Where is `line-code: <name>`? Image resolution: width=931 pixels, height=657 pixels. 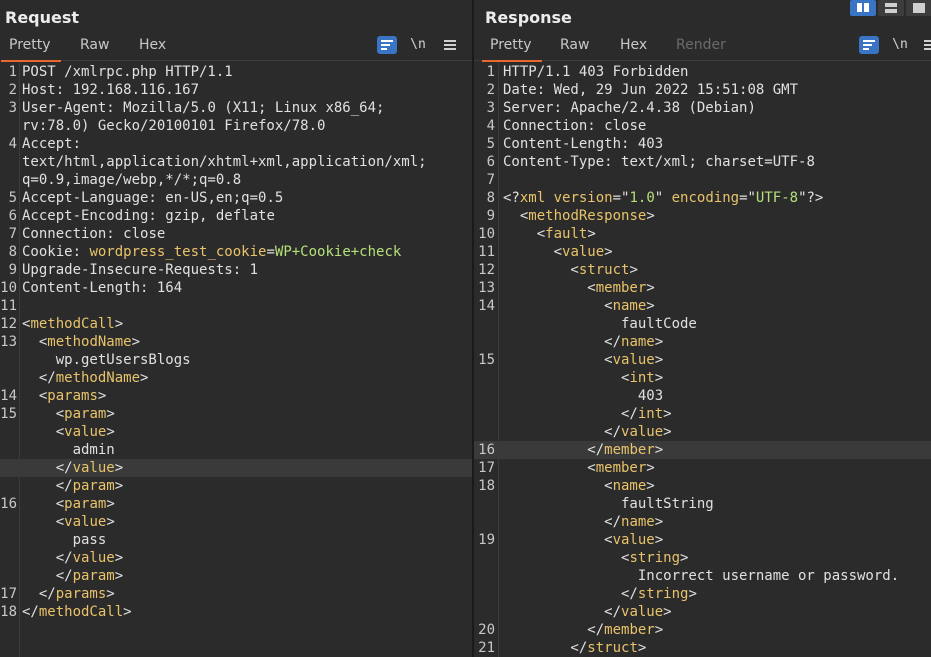 line-code: <name> is located at coordinates (579, 486).